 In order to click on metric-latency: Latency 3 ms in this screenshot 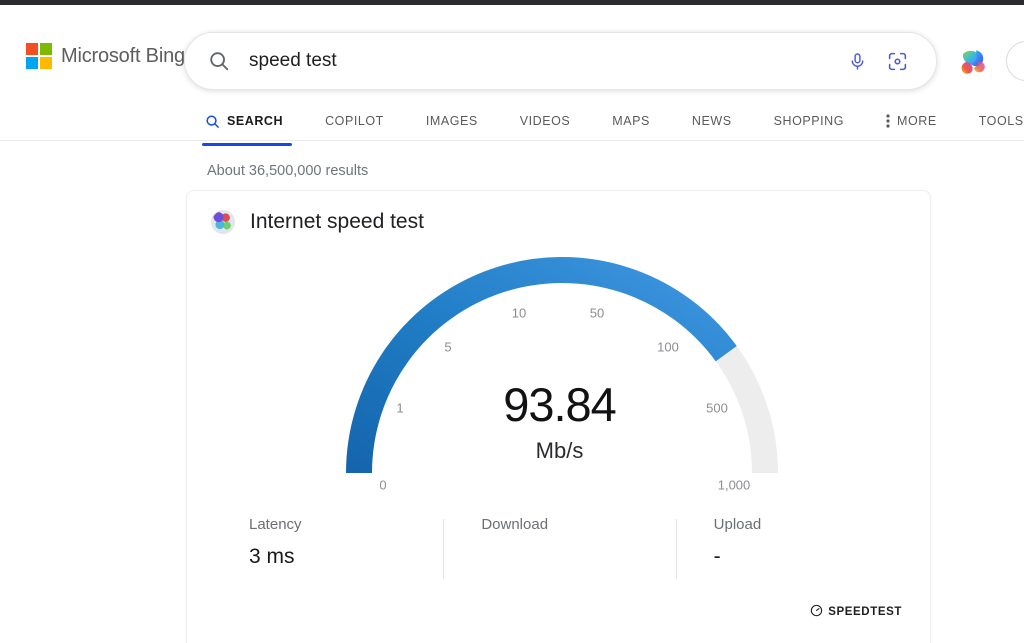, I will do `click(327, 552)`.